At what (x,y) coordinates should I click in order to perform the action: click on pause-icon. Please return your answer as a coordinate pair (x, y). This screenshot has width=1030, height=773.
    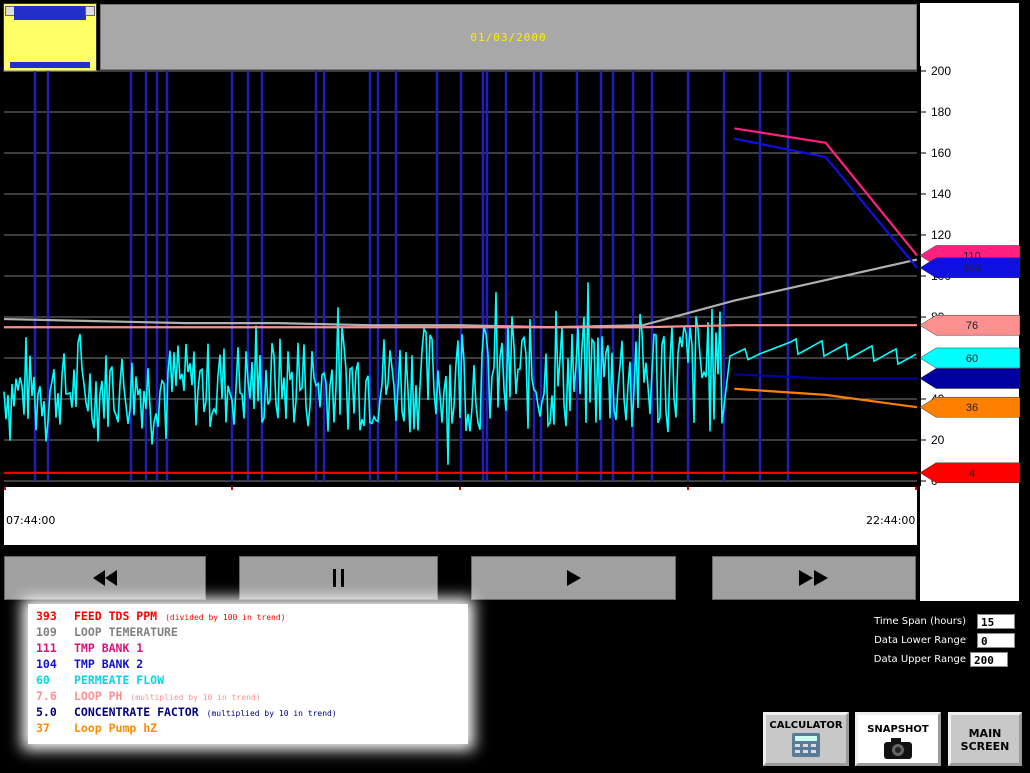
    Looking at the image, I should click on (338, 578).